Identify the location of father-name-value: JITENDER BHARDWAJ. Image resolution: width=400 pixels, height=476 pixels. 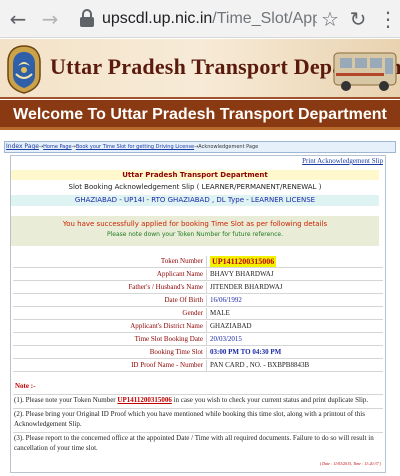
(246, 287).